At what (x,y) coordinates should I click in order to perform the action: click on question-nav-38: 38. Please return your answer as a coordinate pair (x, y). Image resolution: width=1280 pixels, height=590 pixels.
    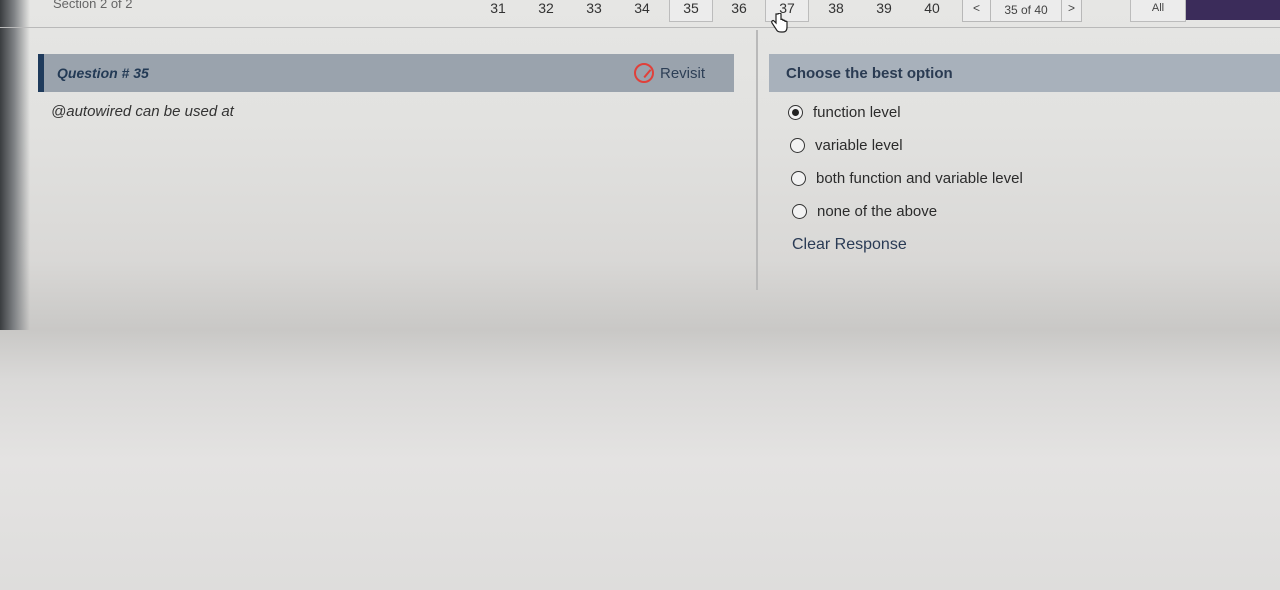
    Looking at the image, I should click on (836, 11).